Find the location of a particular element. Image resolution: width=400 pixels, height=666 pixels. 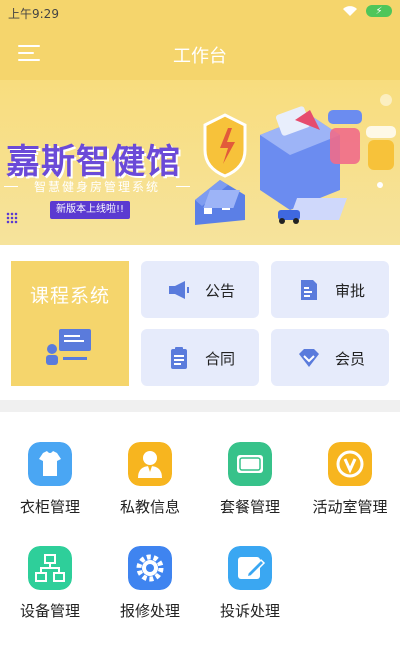

feature-label: 设备管理 is located at coordinates (49, 611).